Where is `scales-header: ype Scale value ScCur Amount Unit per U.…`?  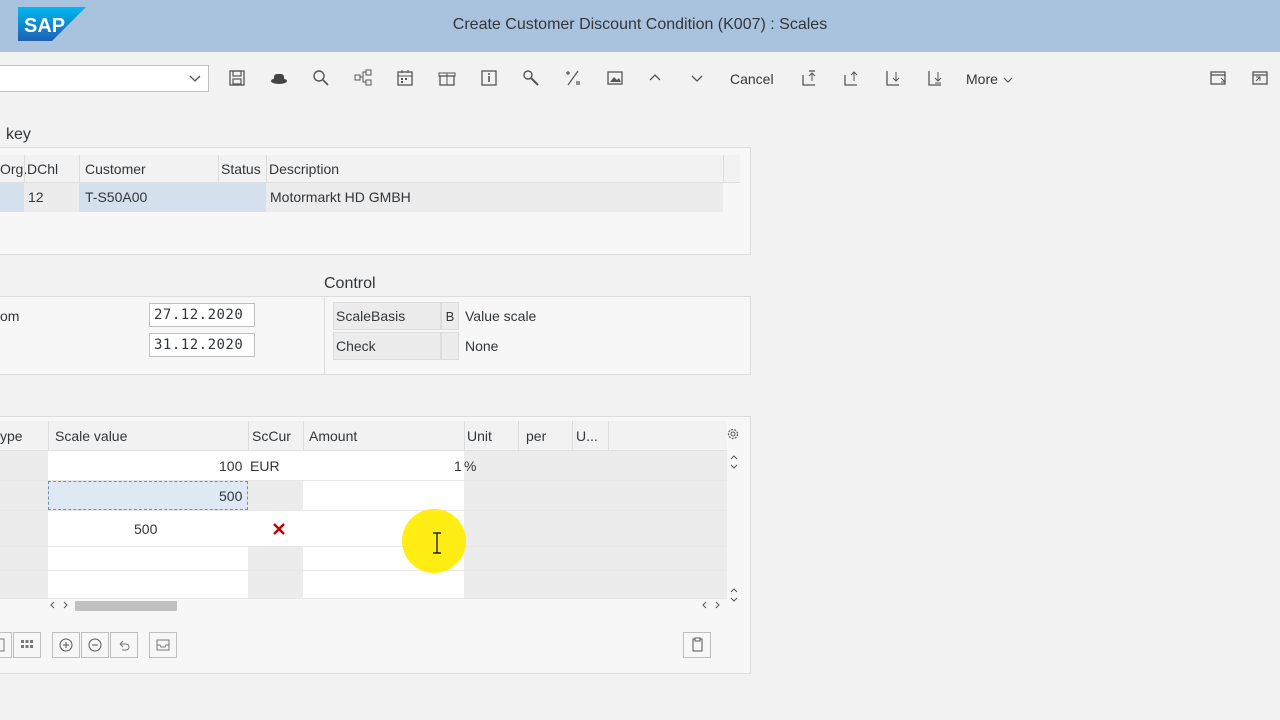 scales-header: ype Scale value ScCur Amount Unit per U.… is located at coordinates (363, 436).